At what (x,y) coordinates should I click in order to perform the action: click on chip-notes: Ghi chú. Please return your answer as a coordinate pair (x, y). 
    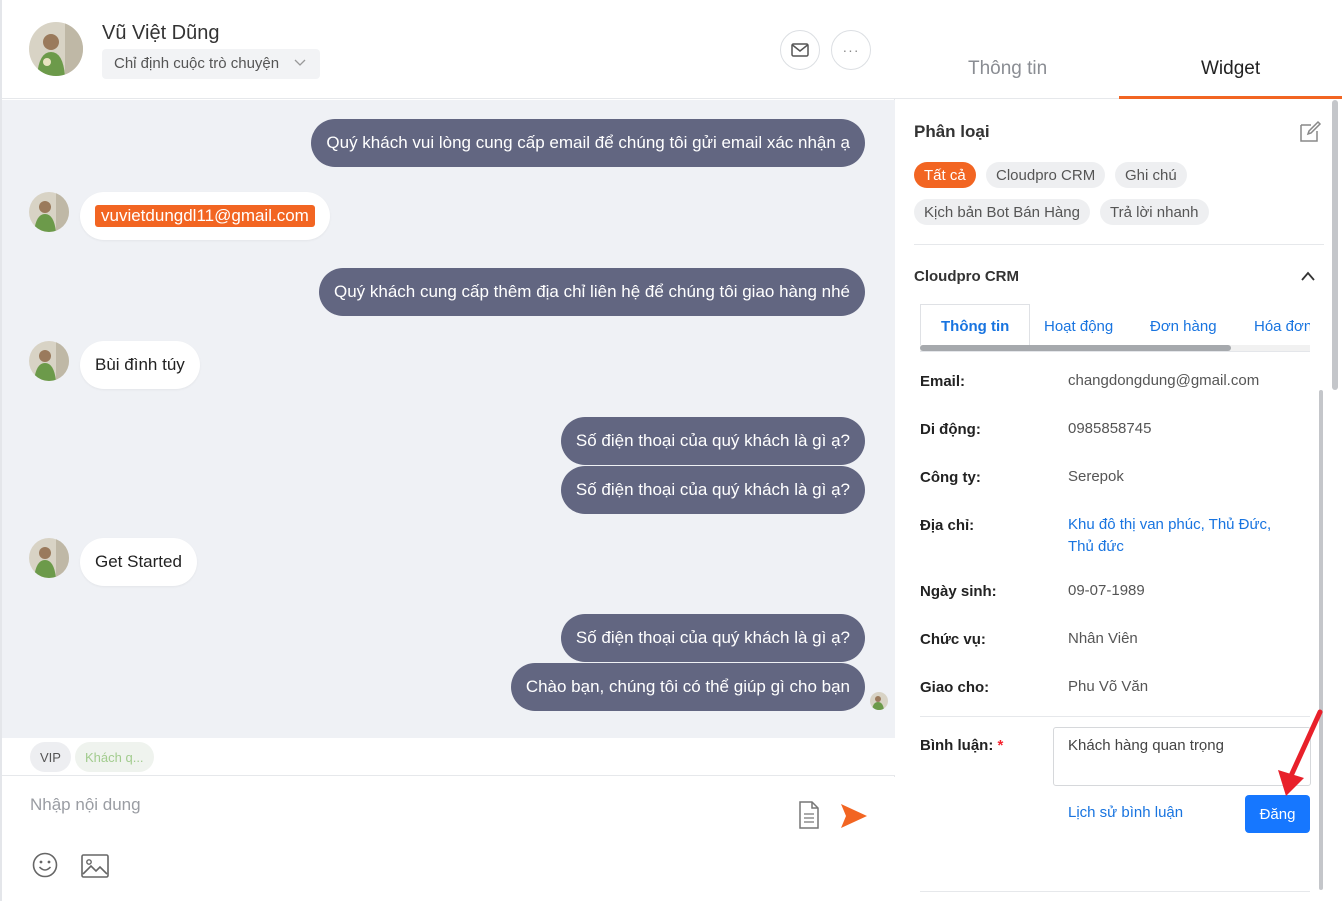
    Looking at the image, I should click on (1151, 175).